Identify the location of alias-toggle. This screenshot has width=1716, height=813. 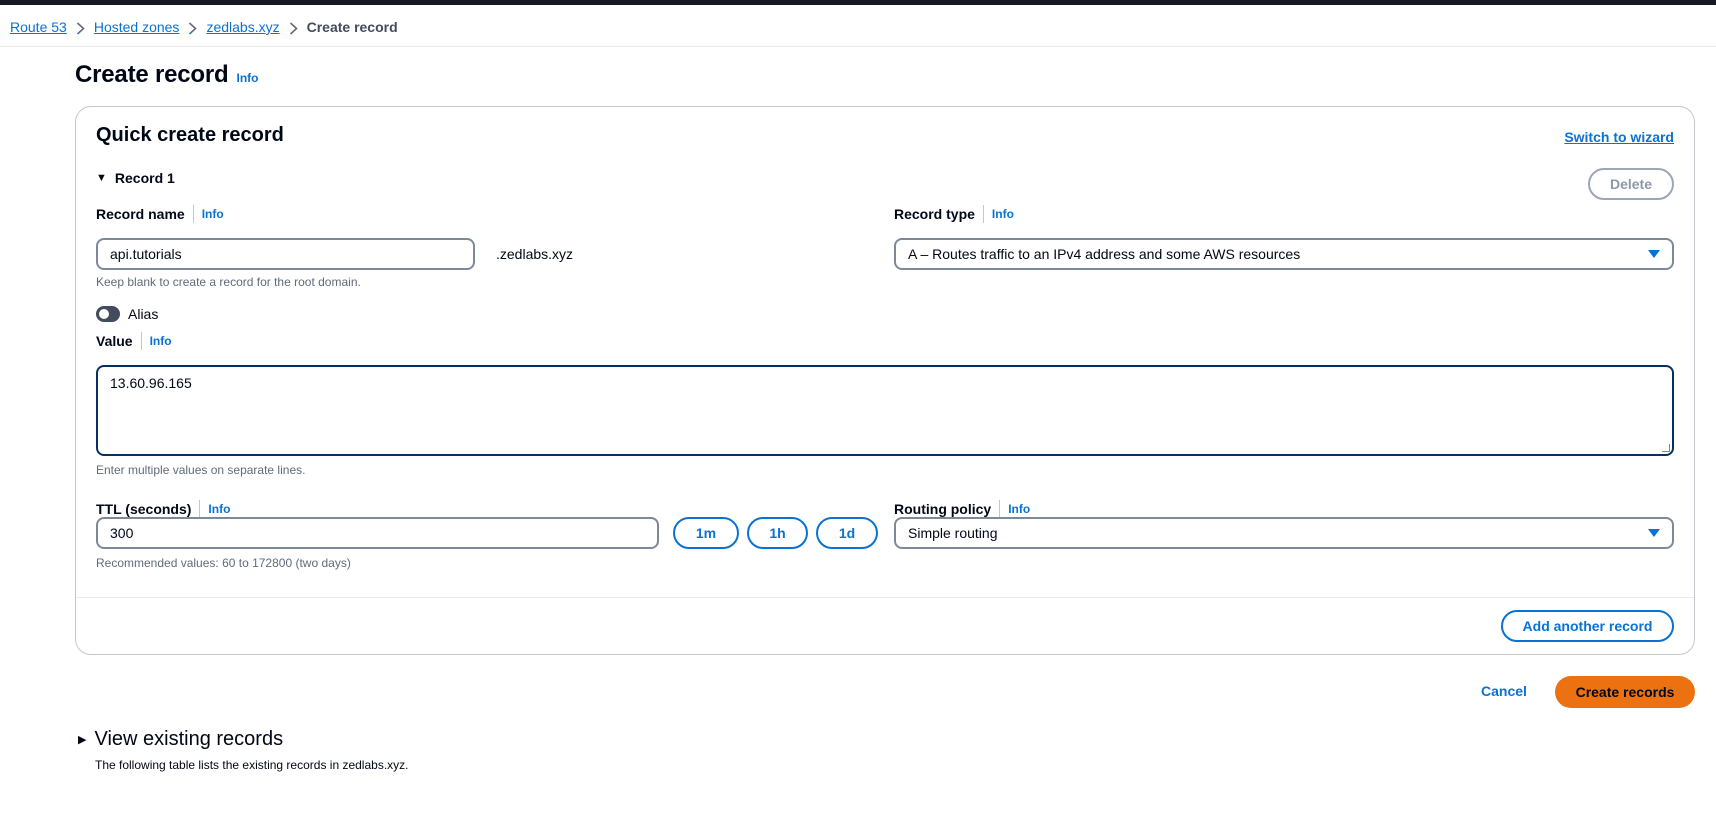
(108, 314).